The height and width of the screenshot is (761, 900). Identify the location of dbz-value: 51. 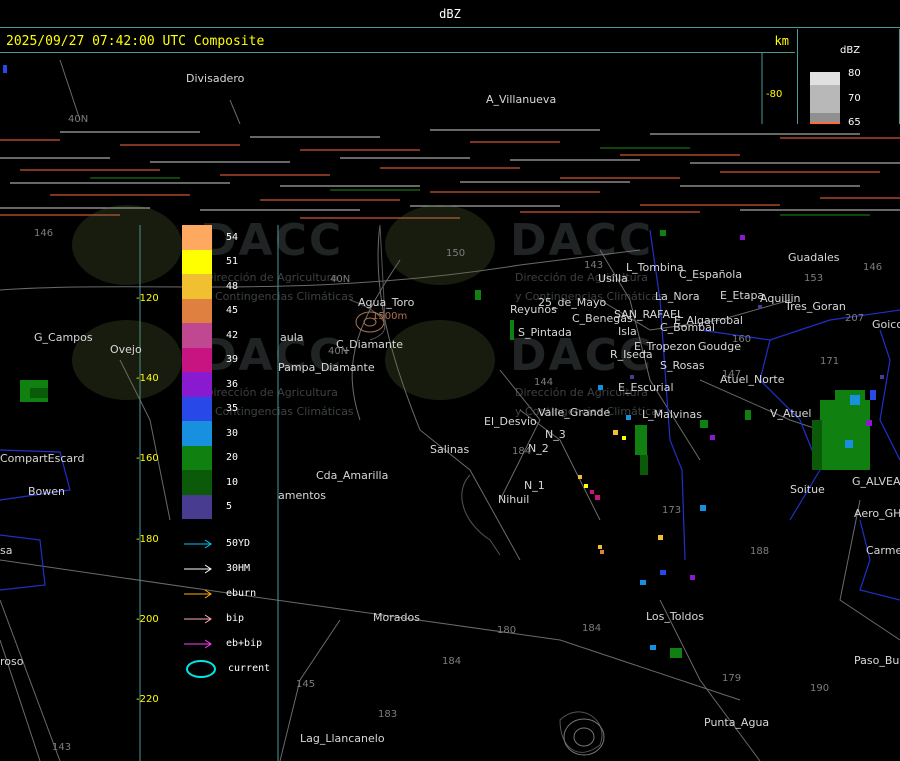
(232, 262).